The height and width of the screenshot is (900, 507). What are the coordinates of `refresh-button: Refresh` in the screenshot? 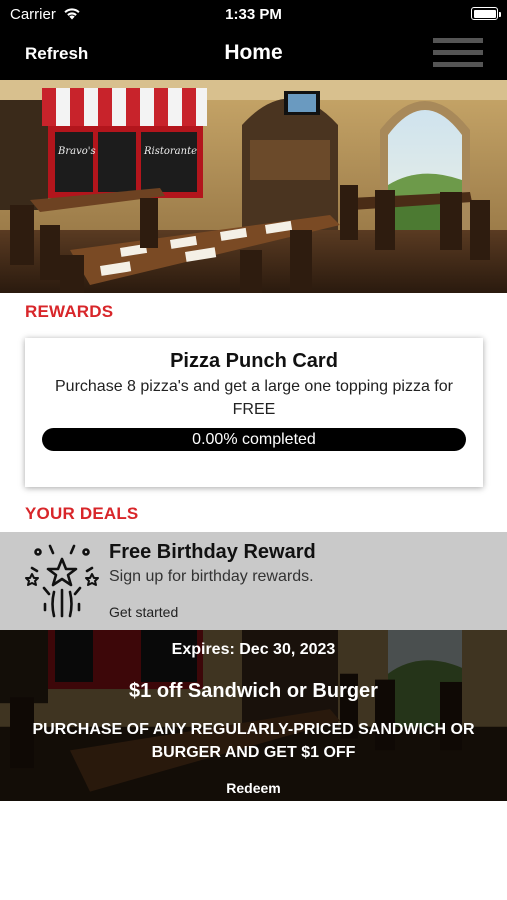 It's located at (56, 54).